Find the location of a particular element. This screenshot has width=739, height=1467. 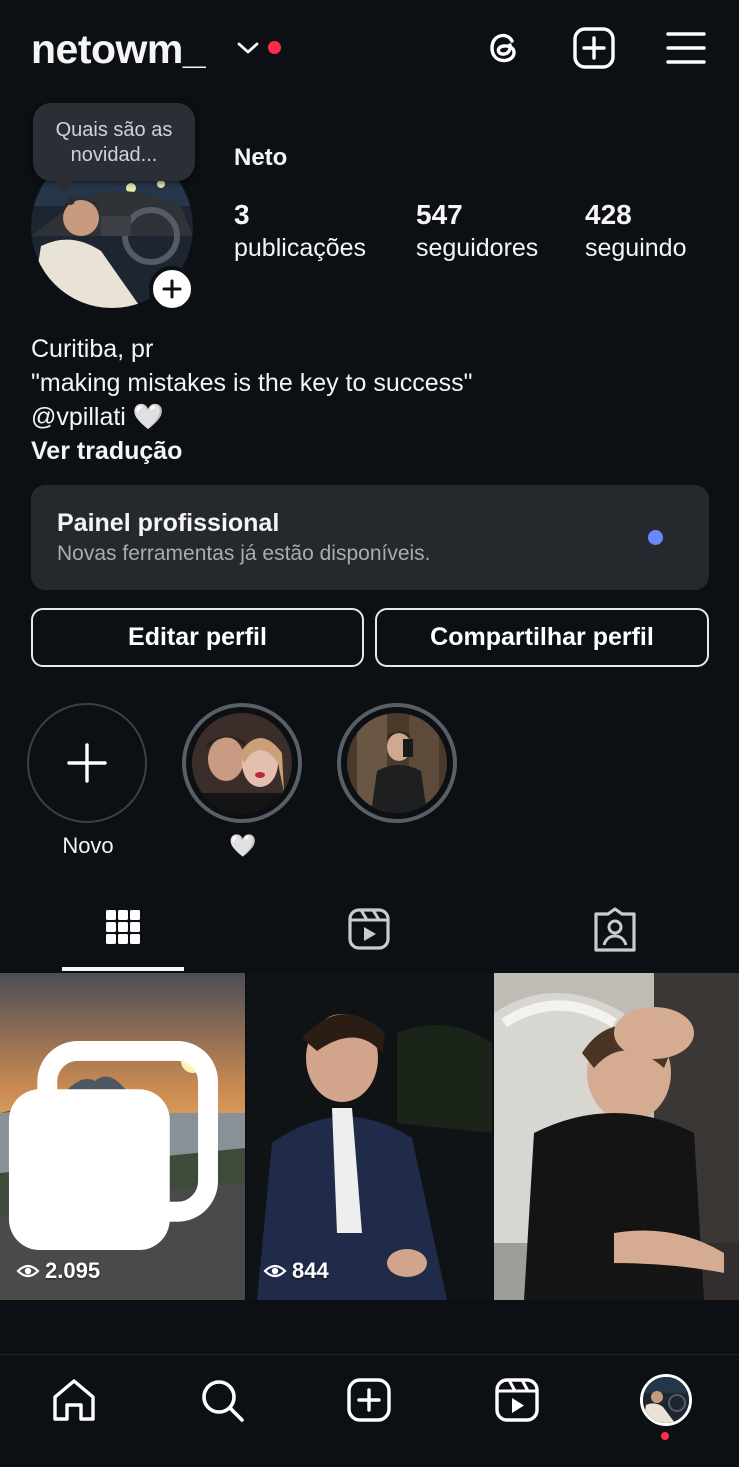

dashboard-title: Painel profissional is located at coordinates (168, 523).